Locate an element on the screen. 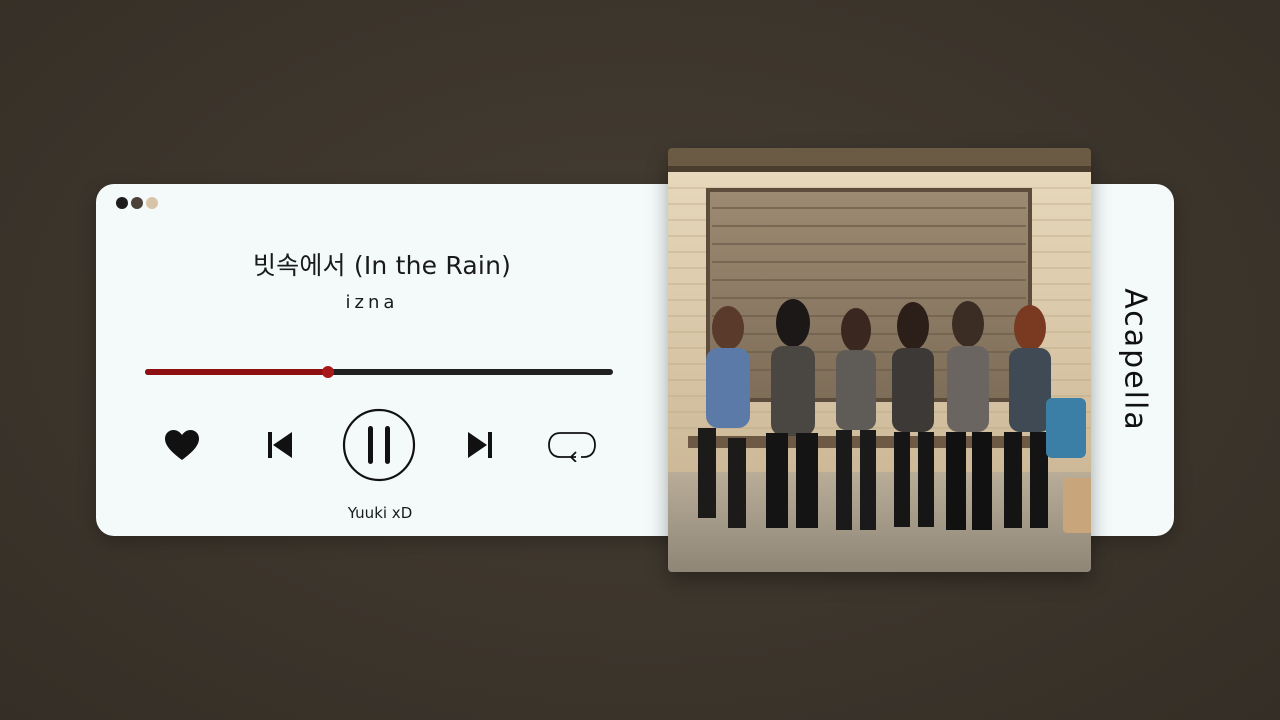  play-pause-button is located at coordinates (379, 445).